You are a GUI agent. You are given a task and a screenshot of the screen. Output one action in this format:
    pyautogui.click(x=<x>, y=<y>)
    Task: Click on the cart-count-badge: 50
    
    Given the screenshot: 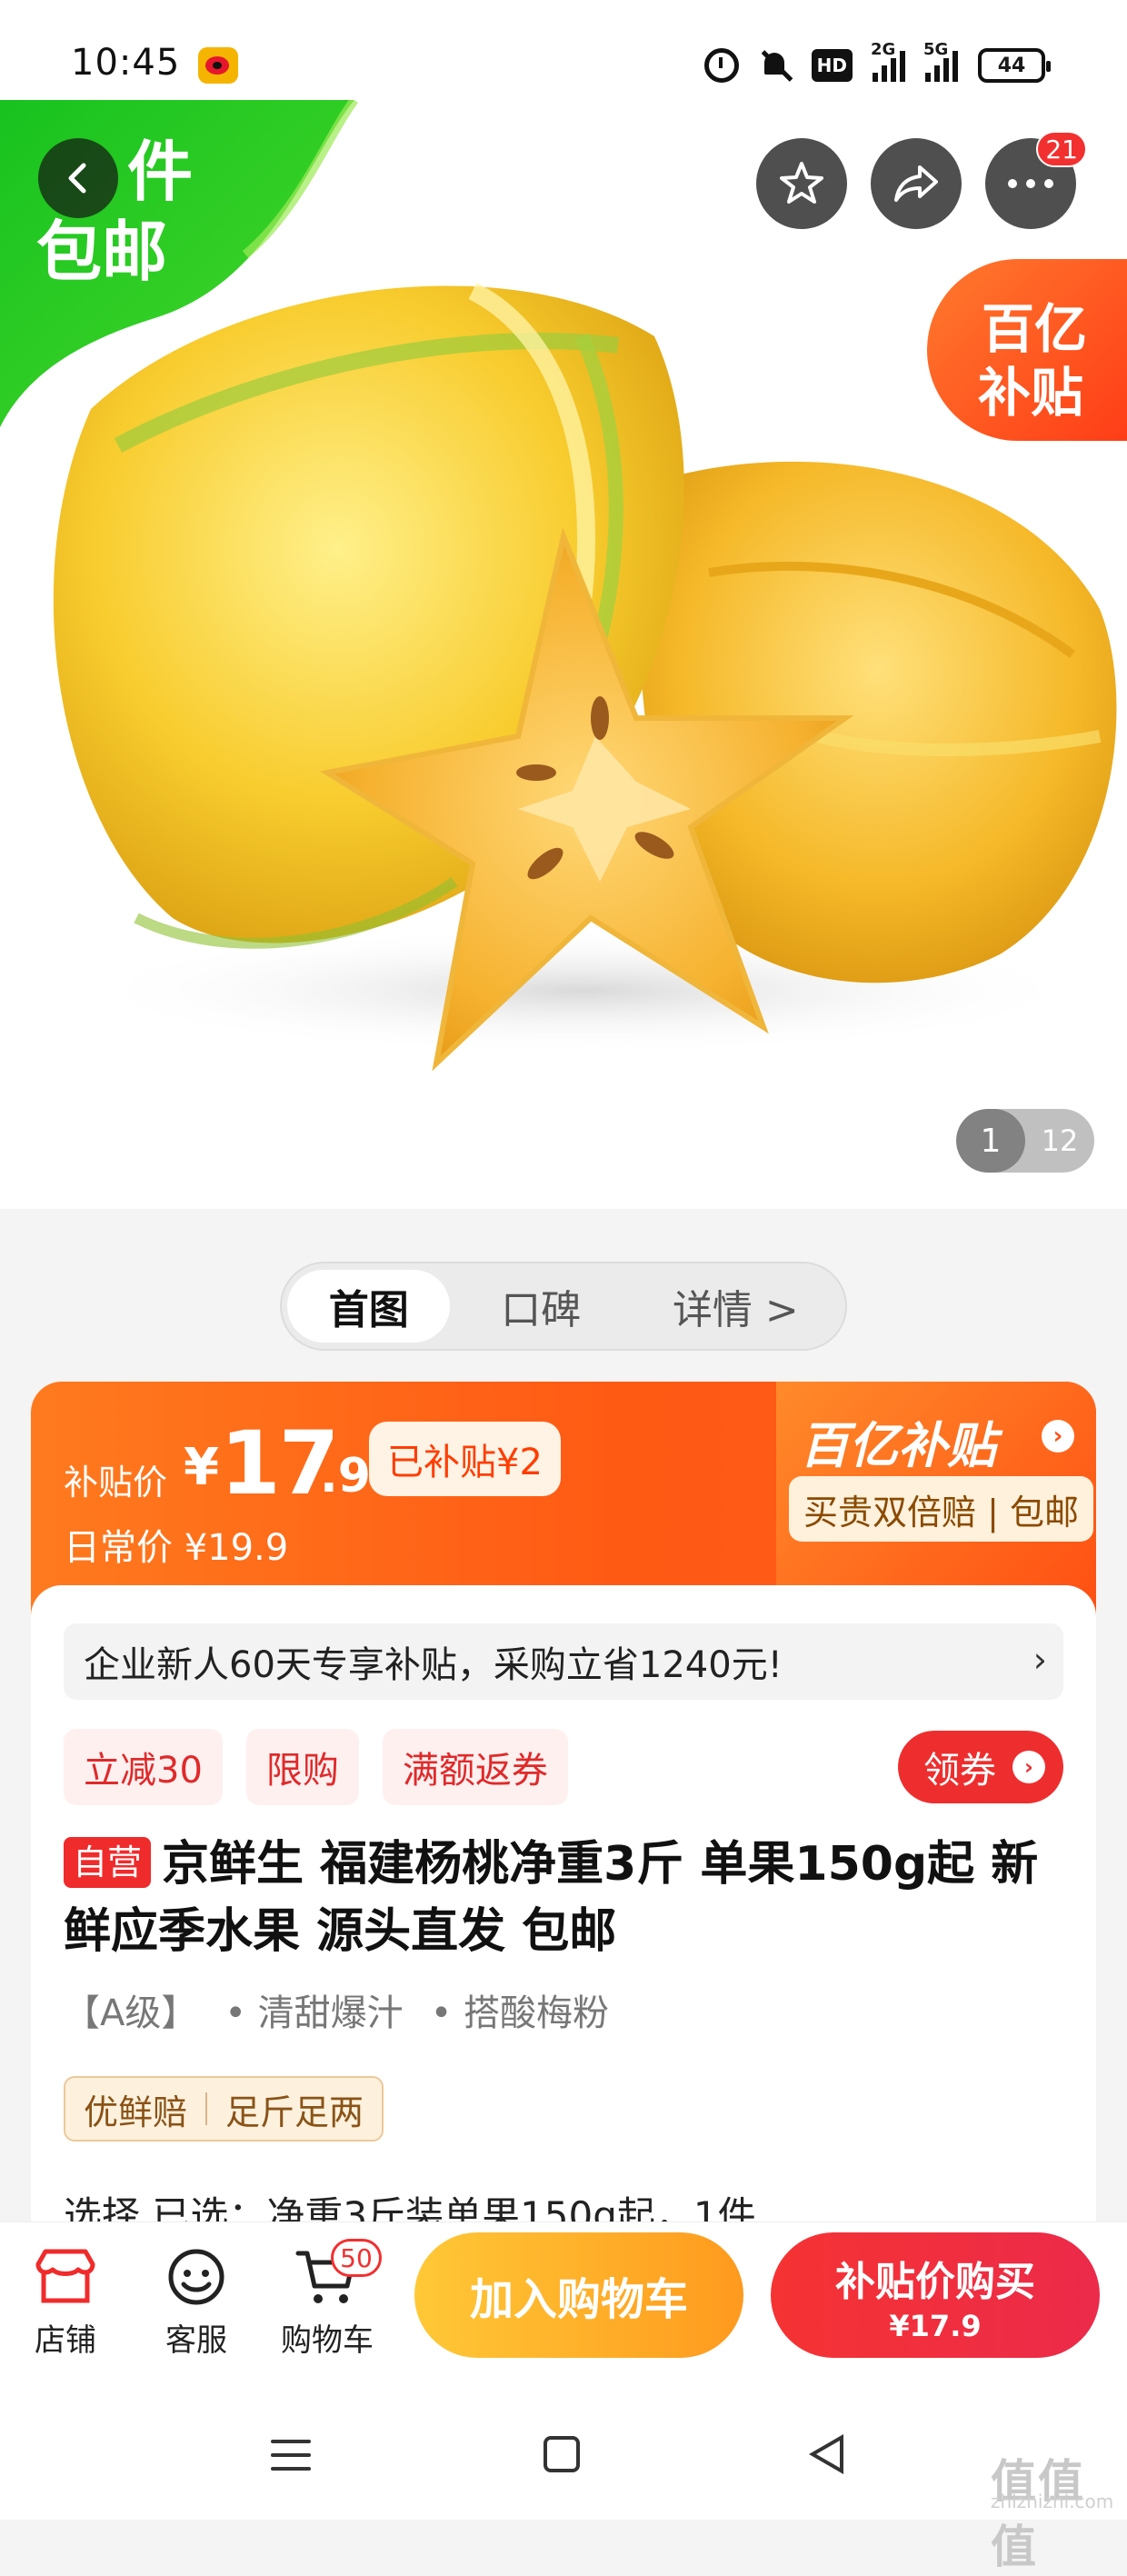 What is the action you would take?
    pyautogui.click(x=356, y=2258)
    